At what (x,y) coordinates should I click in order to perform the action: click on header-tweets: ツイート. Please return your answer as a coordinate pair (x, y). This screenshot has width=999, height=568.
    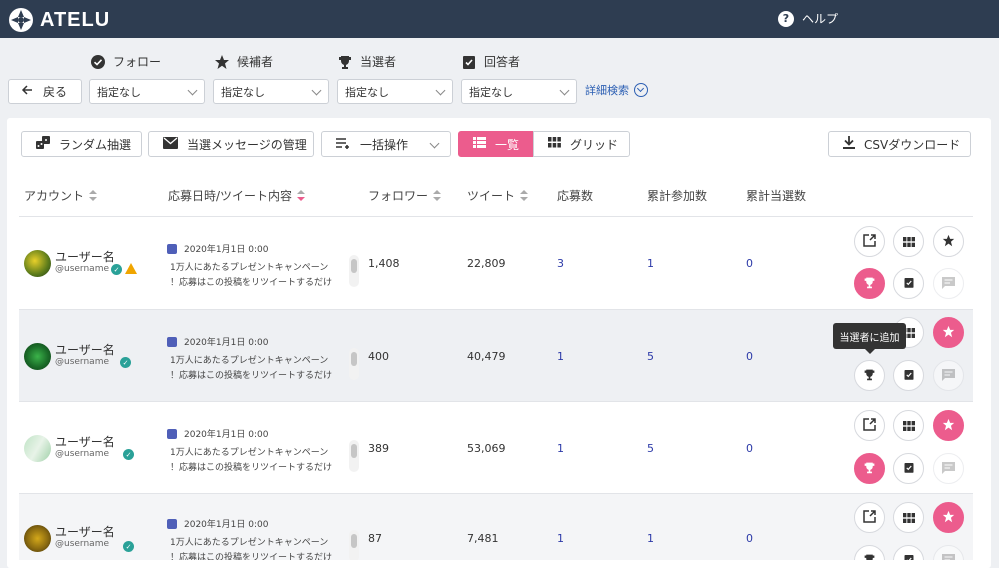
    Looking at the image, I should click on (498, 195).